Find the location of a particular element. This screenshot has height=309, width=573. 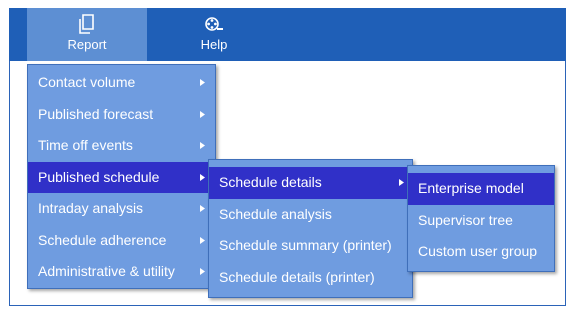

menu-item-label: Schedule adherence is located at coordinates (102, 239).